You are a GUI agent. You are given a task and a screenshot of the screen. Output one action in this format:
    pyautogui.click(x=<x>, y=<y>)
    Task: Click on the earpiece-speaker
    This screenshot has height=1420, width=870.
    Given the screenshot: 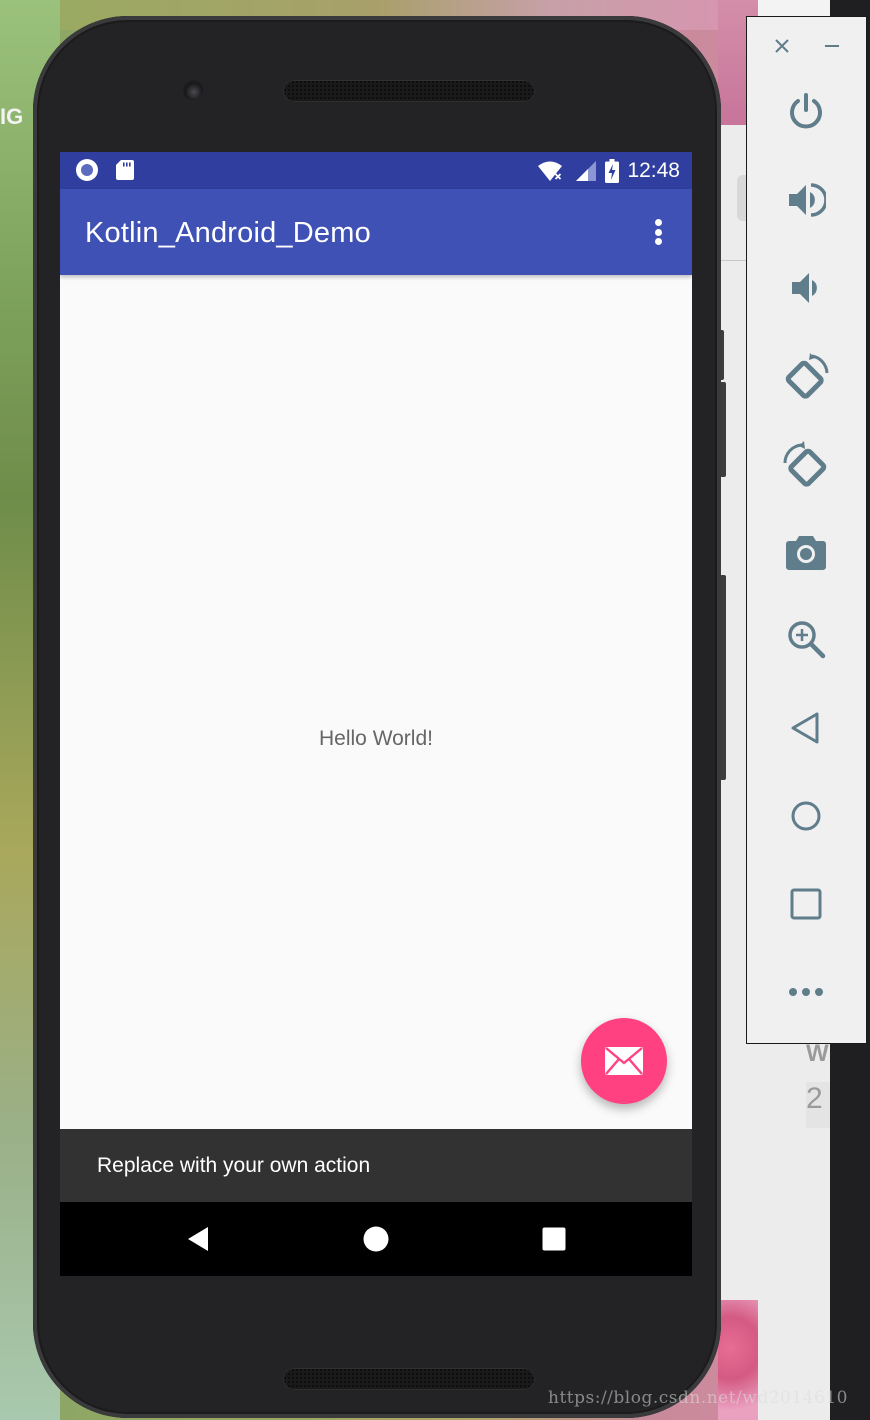 What is the action you would take?
    pyautogui.click(x=409, y=91)
    